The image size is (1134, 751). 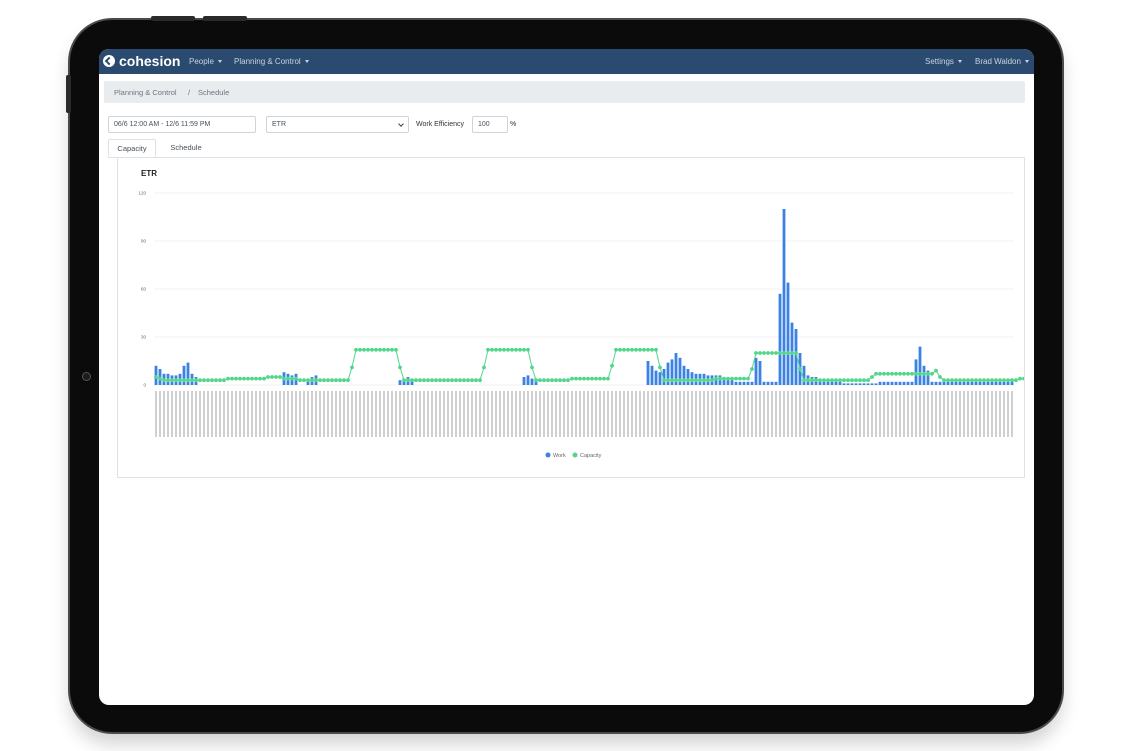 What do you see at coordinates (182, 124) in the screenshot?
I see `date-range-input: 06/6 12:00 AM - 12/6 11:59 PM` at bounding box center [182, 124].